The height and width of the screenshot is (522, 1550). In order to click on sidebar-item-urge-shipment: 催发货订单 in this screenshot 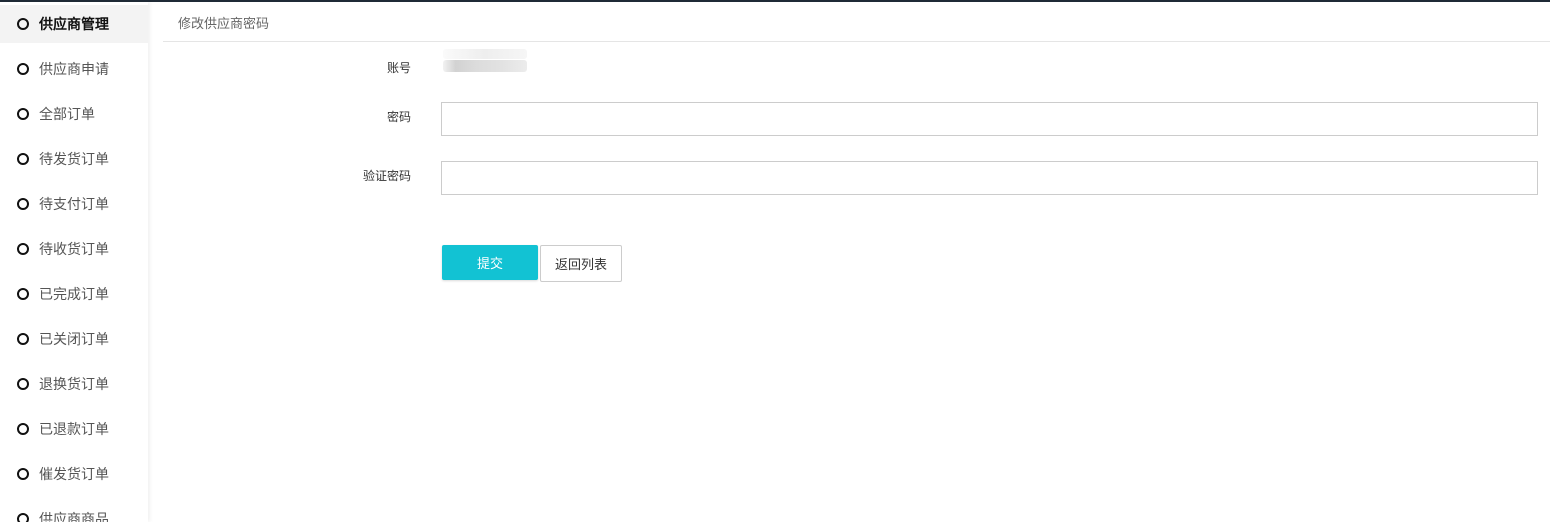, I will do `click(74, 474)`.